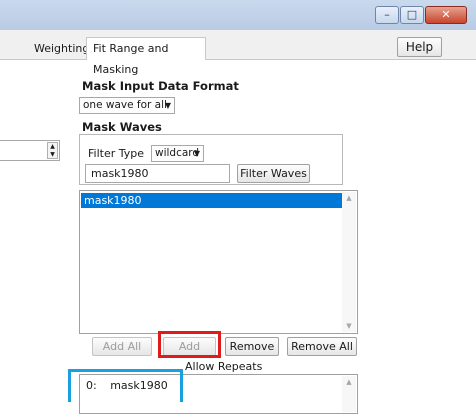 This screenshot has height=414, width=476. I want to click on tab-strip: Weighting Fit Range and Masking Help, so click(238, 53).